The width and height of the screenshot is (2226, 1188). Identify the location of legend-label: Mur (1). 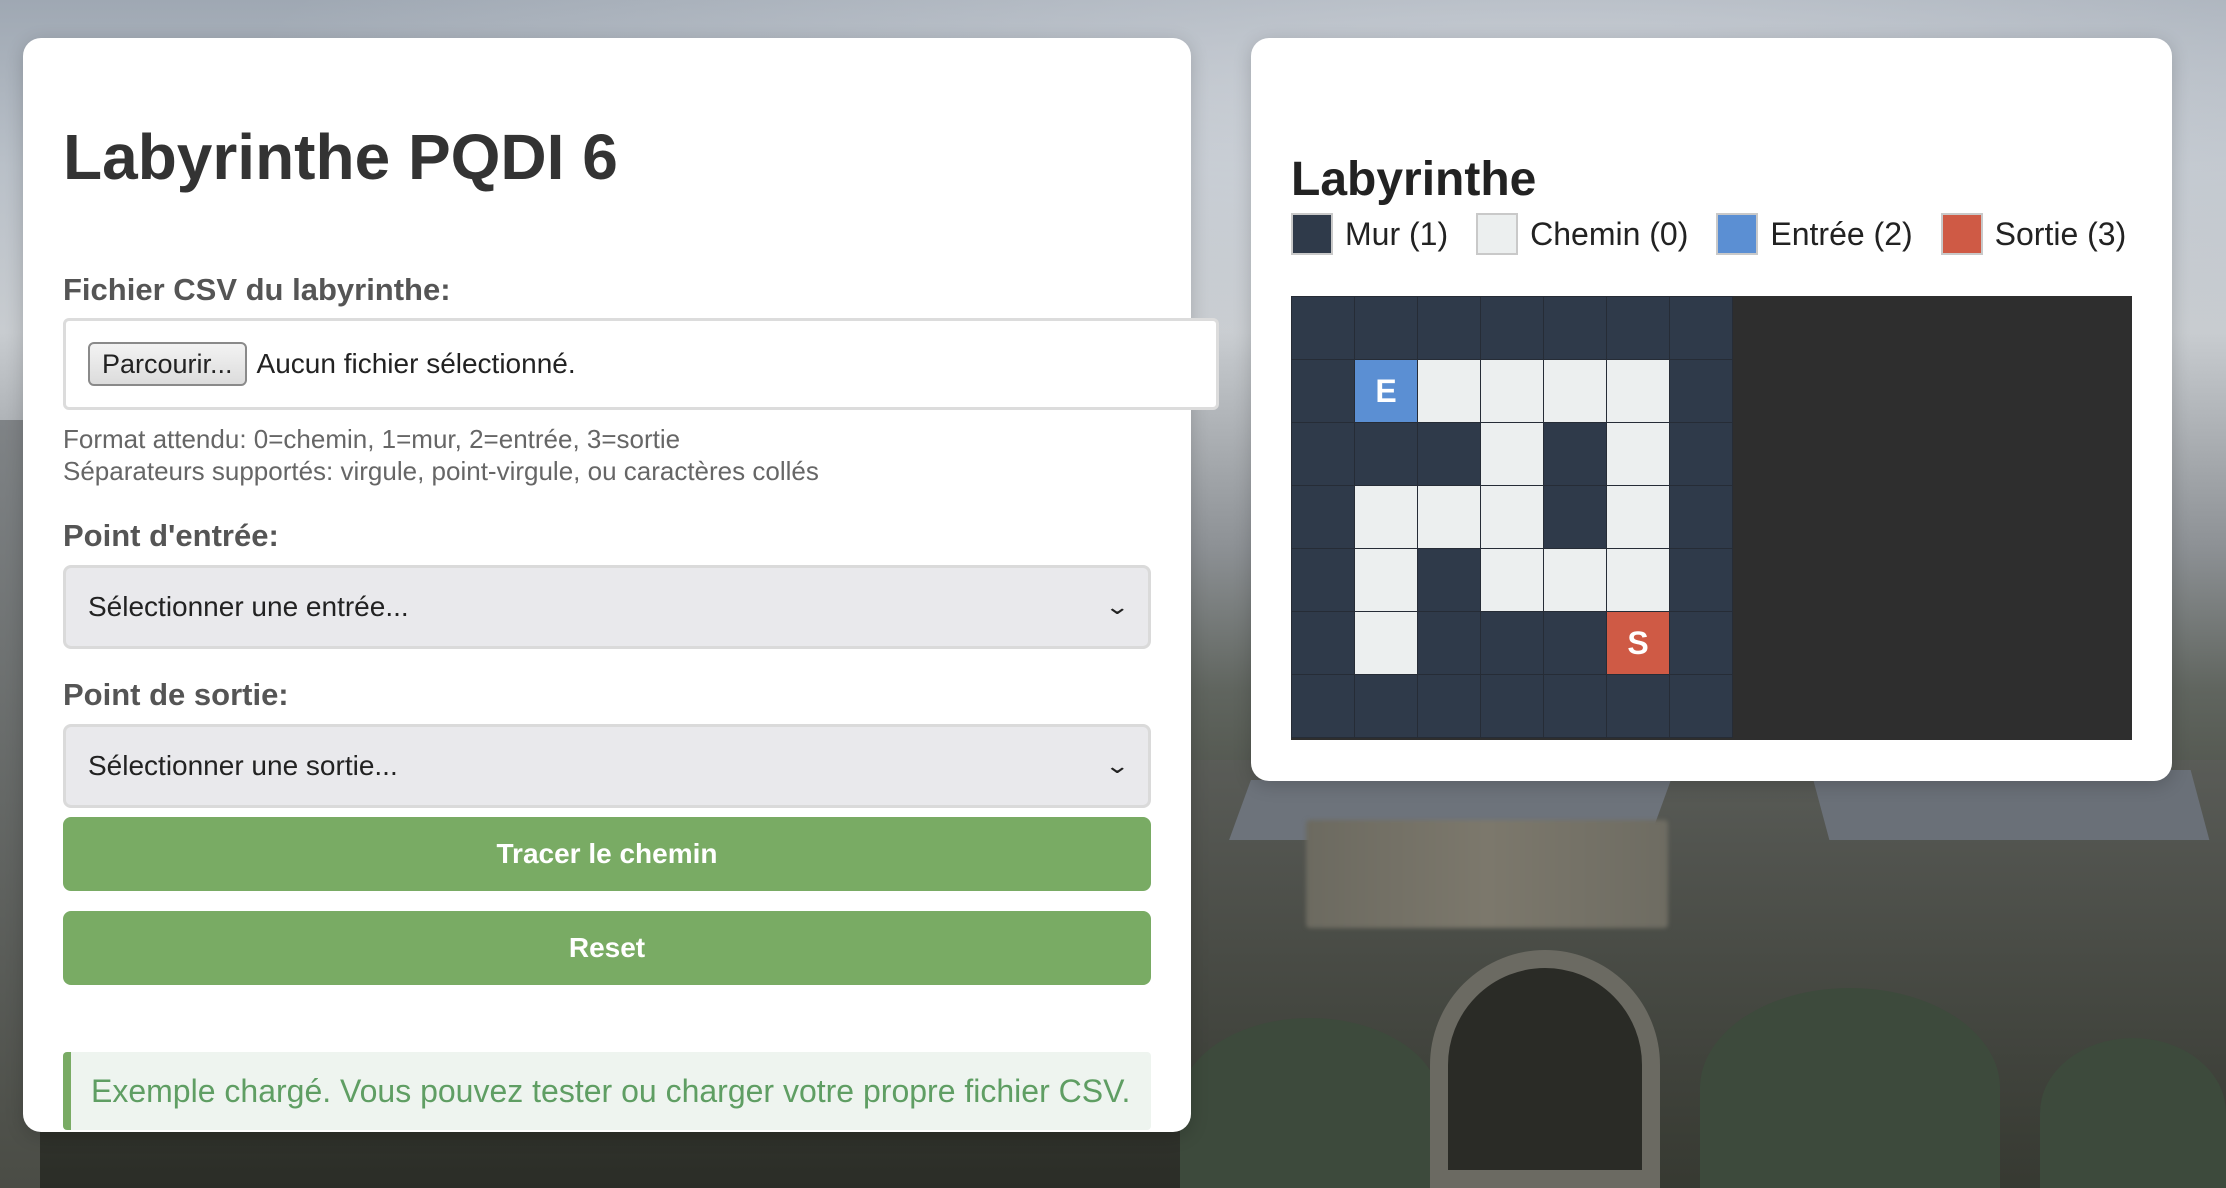
(1397, 233).